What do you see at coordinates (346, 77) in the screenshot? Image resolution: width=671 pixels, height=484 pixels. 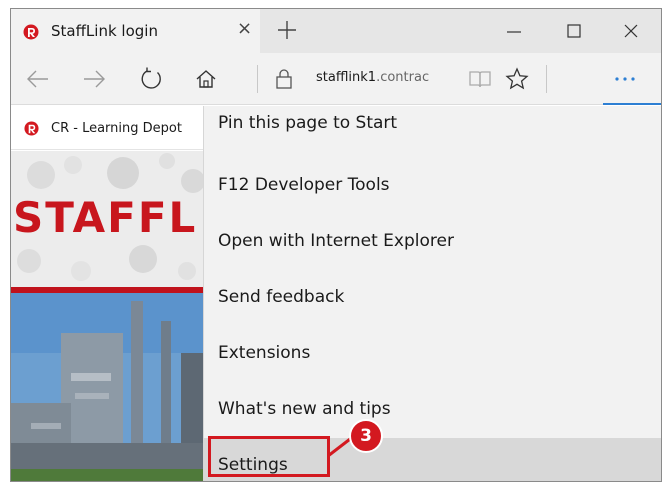 I see `url-host: stafflink1` at bounding box center [346, 77].